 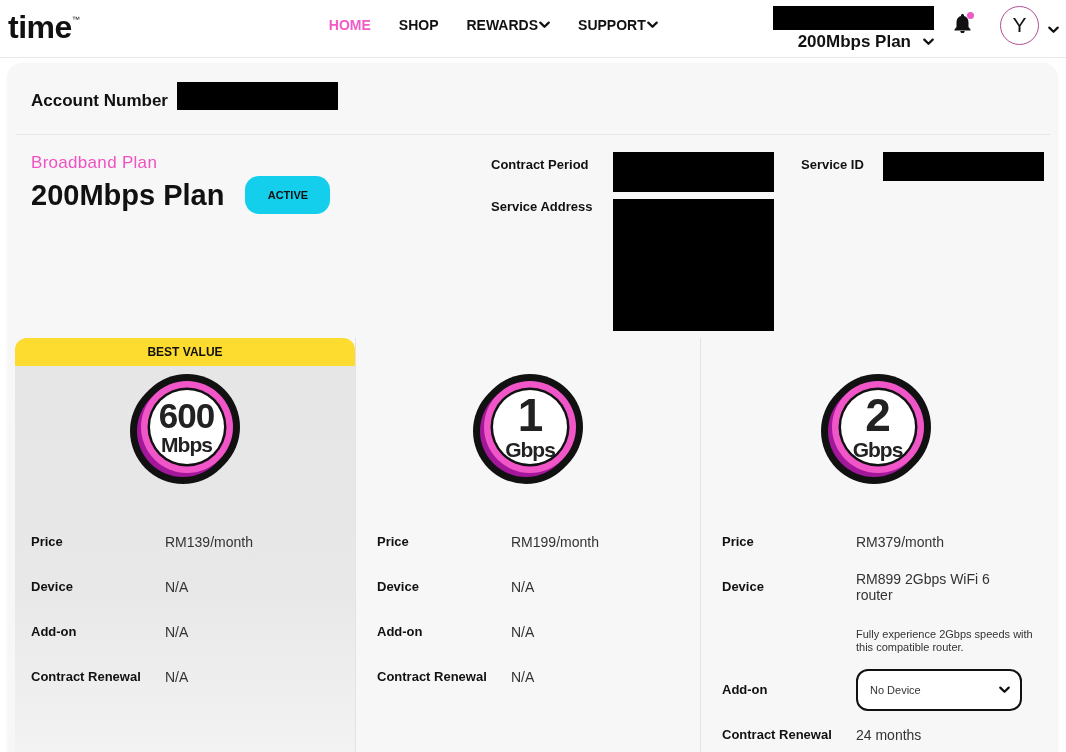 What do you see at coordinates (865, 41) in the screenshot?
I see `plan-switcher: 200Mbps Plan` at bounding box center [865, 41].